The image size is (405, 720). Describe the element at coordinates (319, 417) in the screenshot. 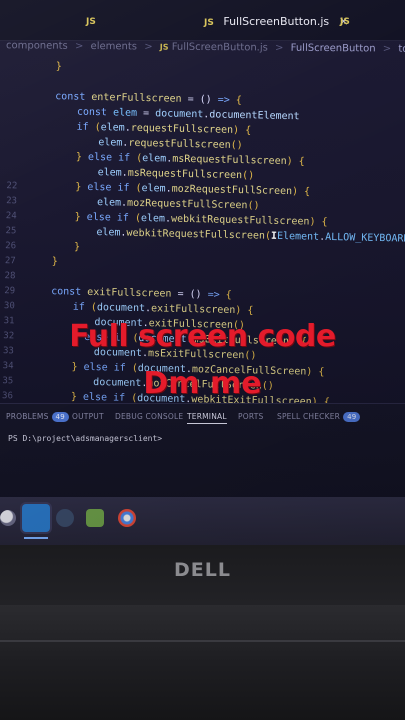

I see `panel-tab-spell-checker: SPELL CHECKER 49` at that location.